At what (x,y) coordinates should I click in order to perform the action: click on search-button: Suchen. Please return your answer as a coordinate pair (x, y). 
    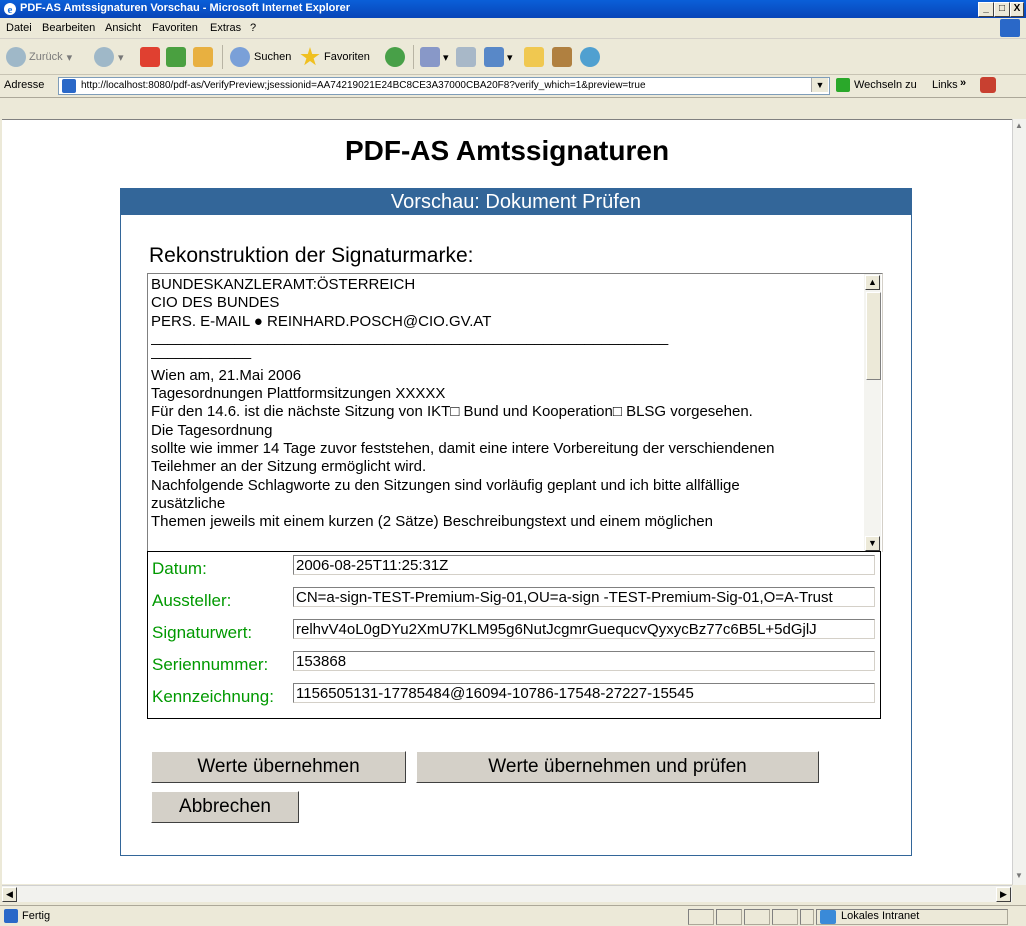
    Looking at the image, I should click on (260, 57).